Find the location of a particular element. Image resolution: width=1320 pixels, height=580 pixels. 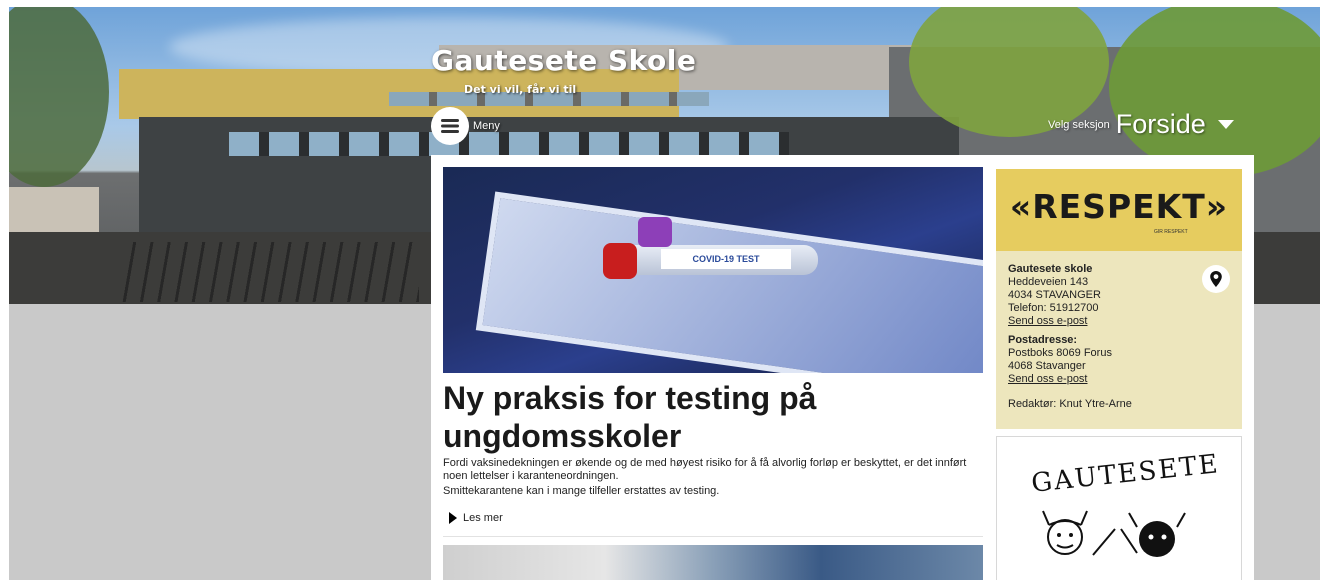

postal-city: 4068 Stavanger is located at coordinates (1047, 366).